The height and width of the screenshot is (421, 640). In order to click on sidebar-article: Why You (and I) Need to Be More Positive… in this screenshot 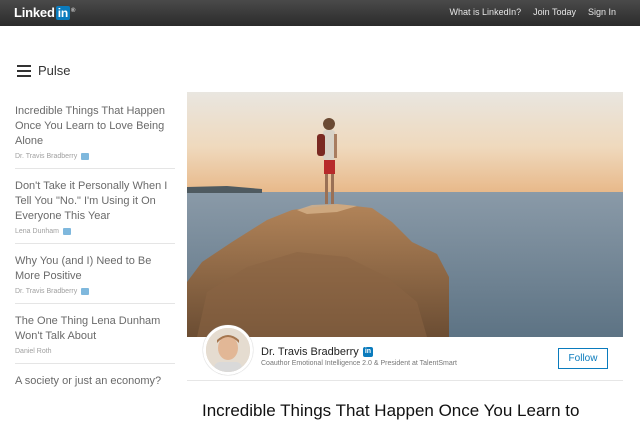, I will do `click(95, 274)`.